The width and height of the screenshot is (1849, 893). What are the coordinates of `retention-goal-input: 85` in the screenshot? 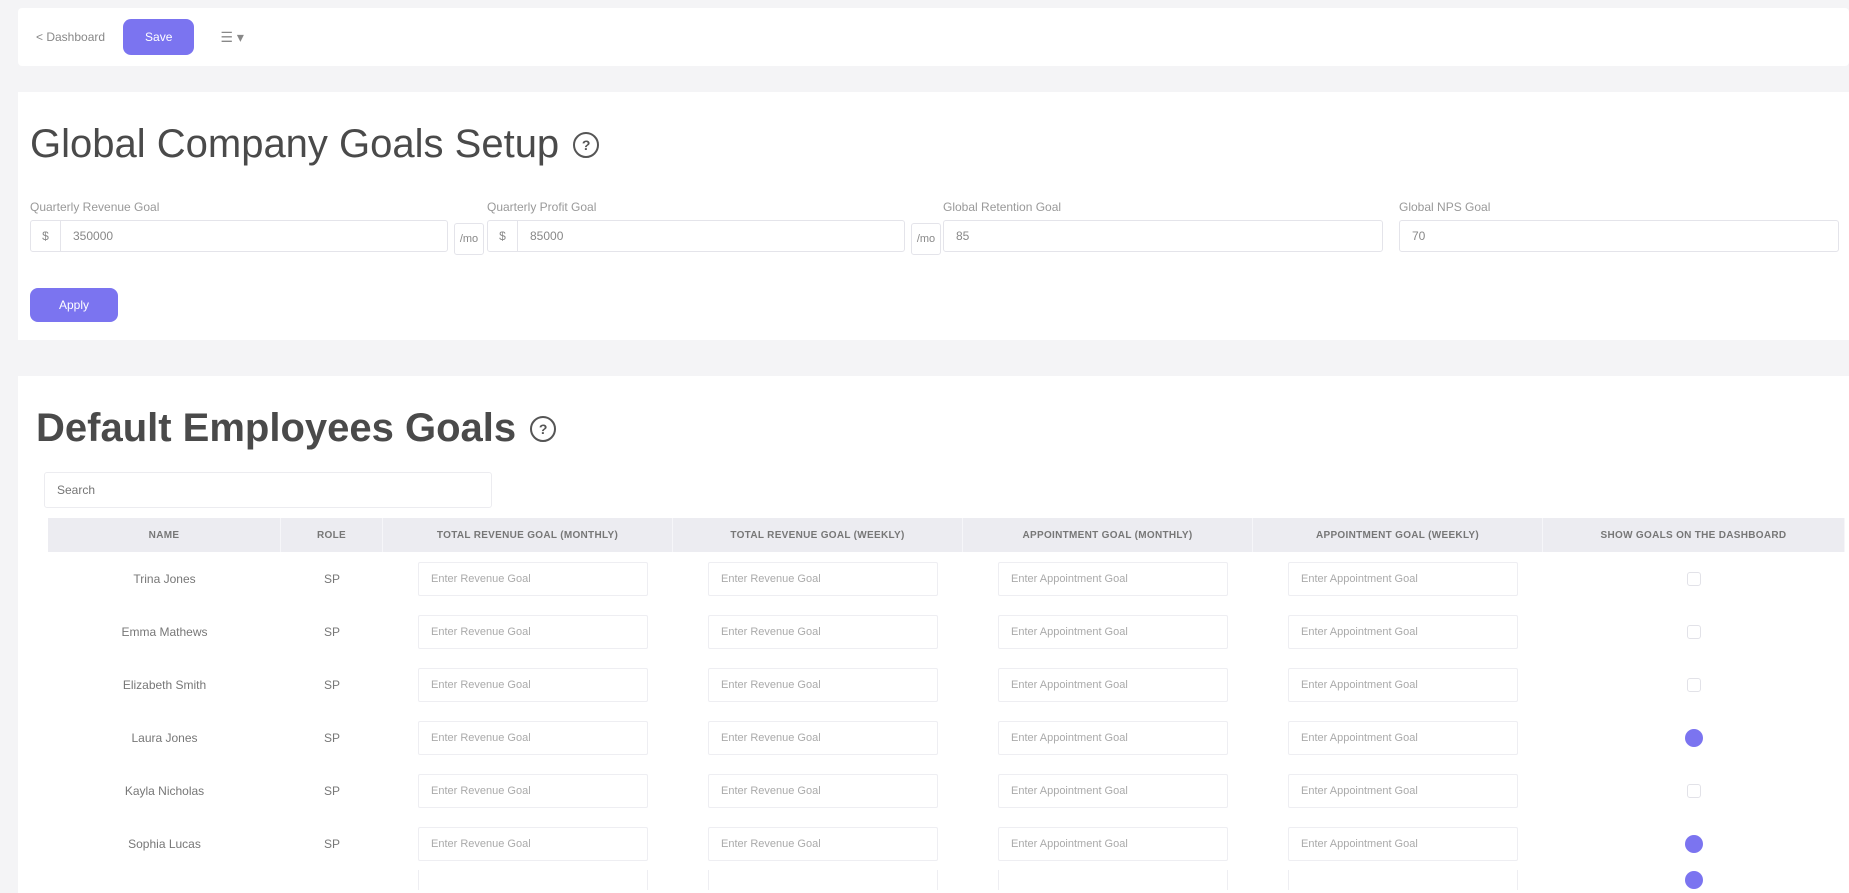 It's located at (1163, 236).